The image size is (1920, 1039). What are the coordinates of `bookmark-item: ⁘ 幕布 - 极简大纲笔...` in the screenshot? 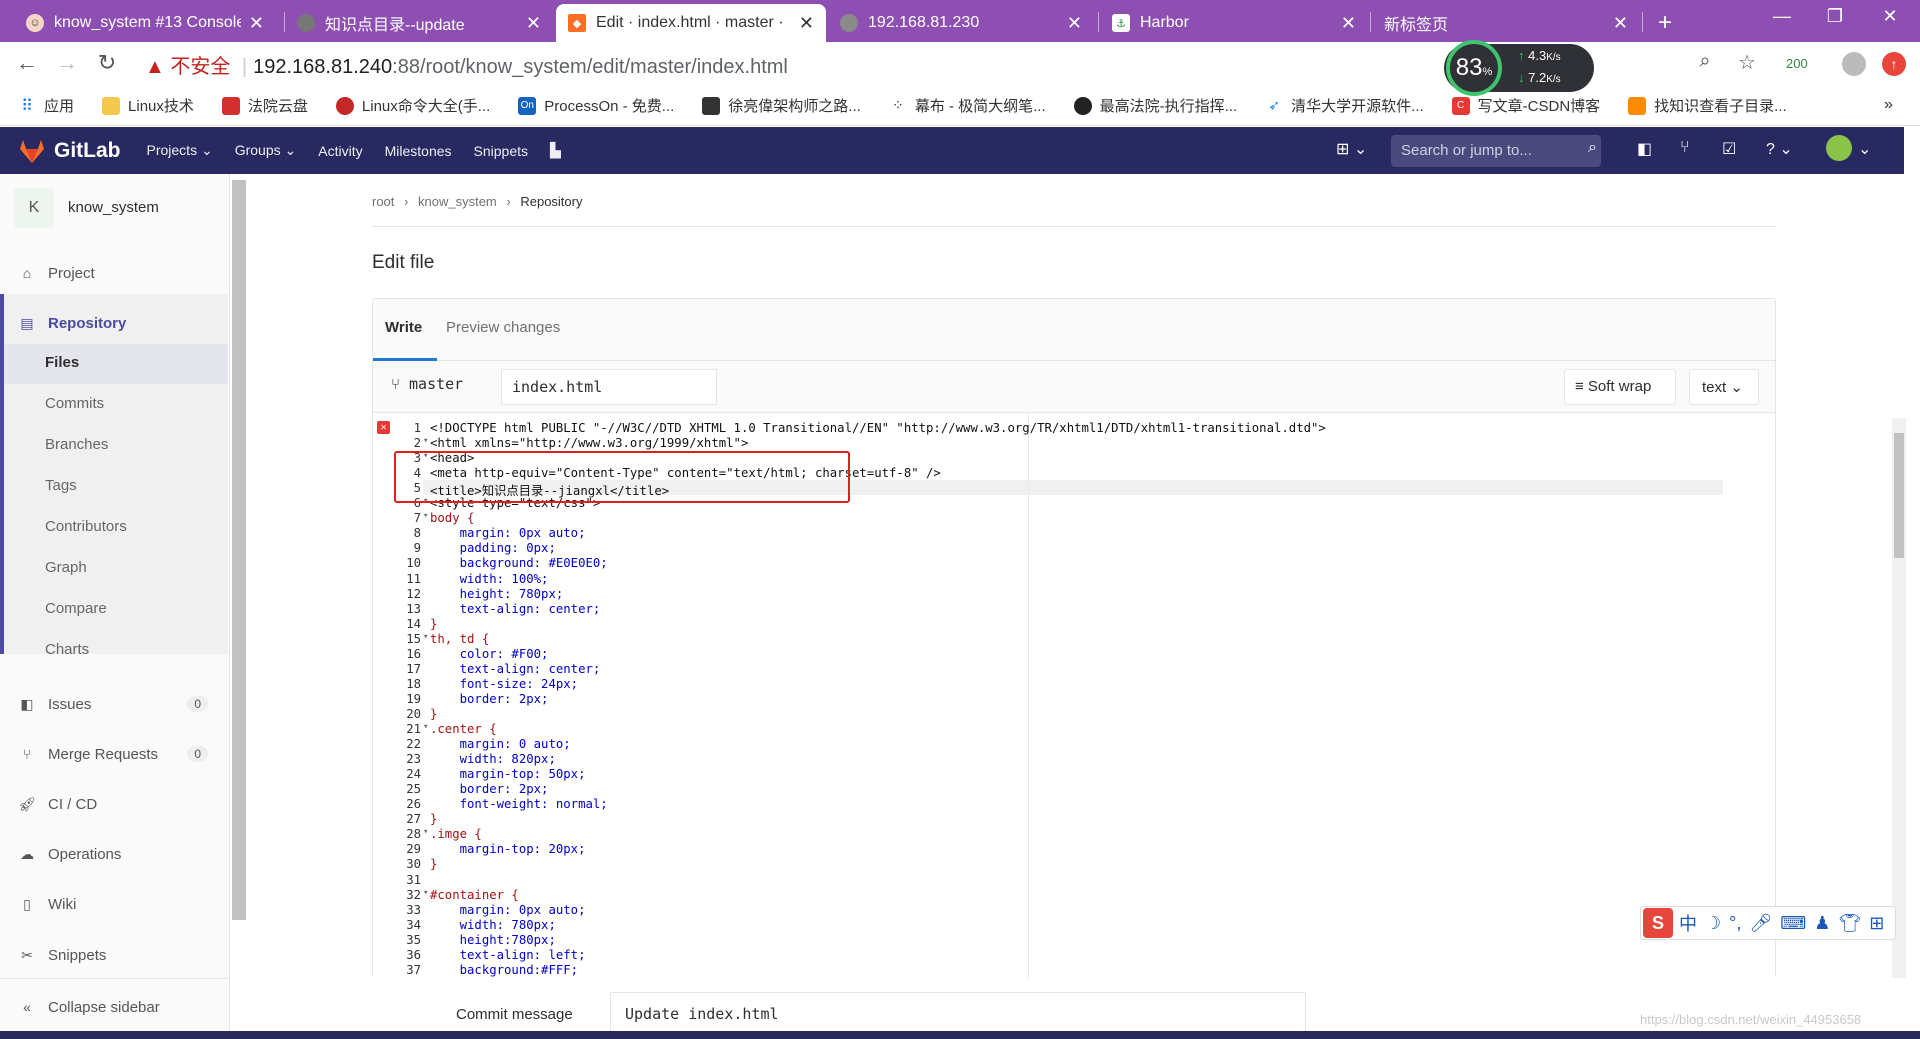 It's located at (967, 105).